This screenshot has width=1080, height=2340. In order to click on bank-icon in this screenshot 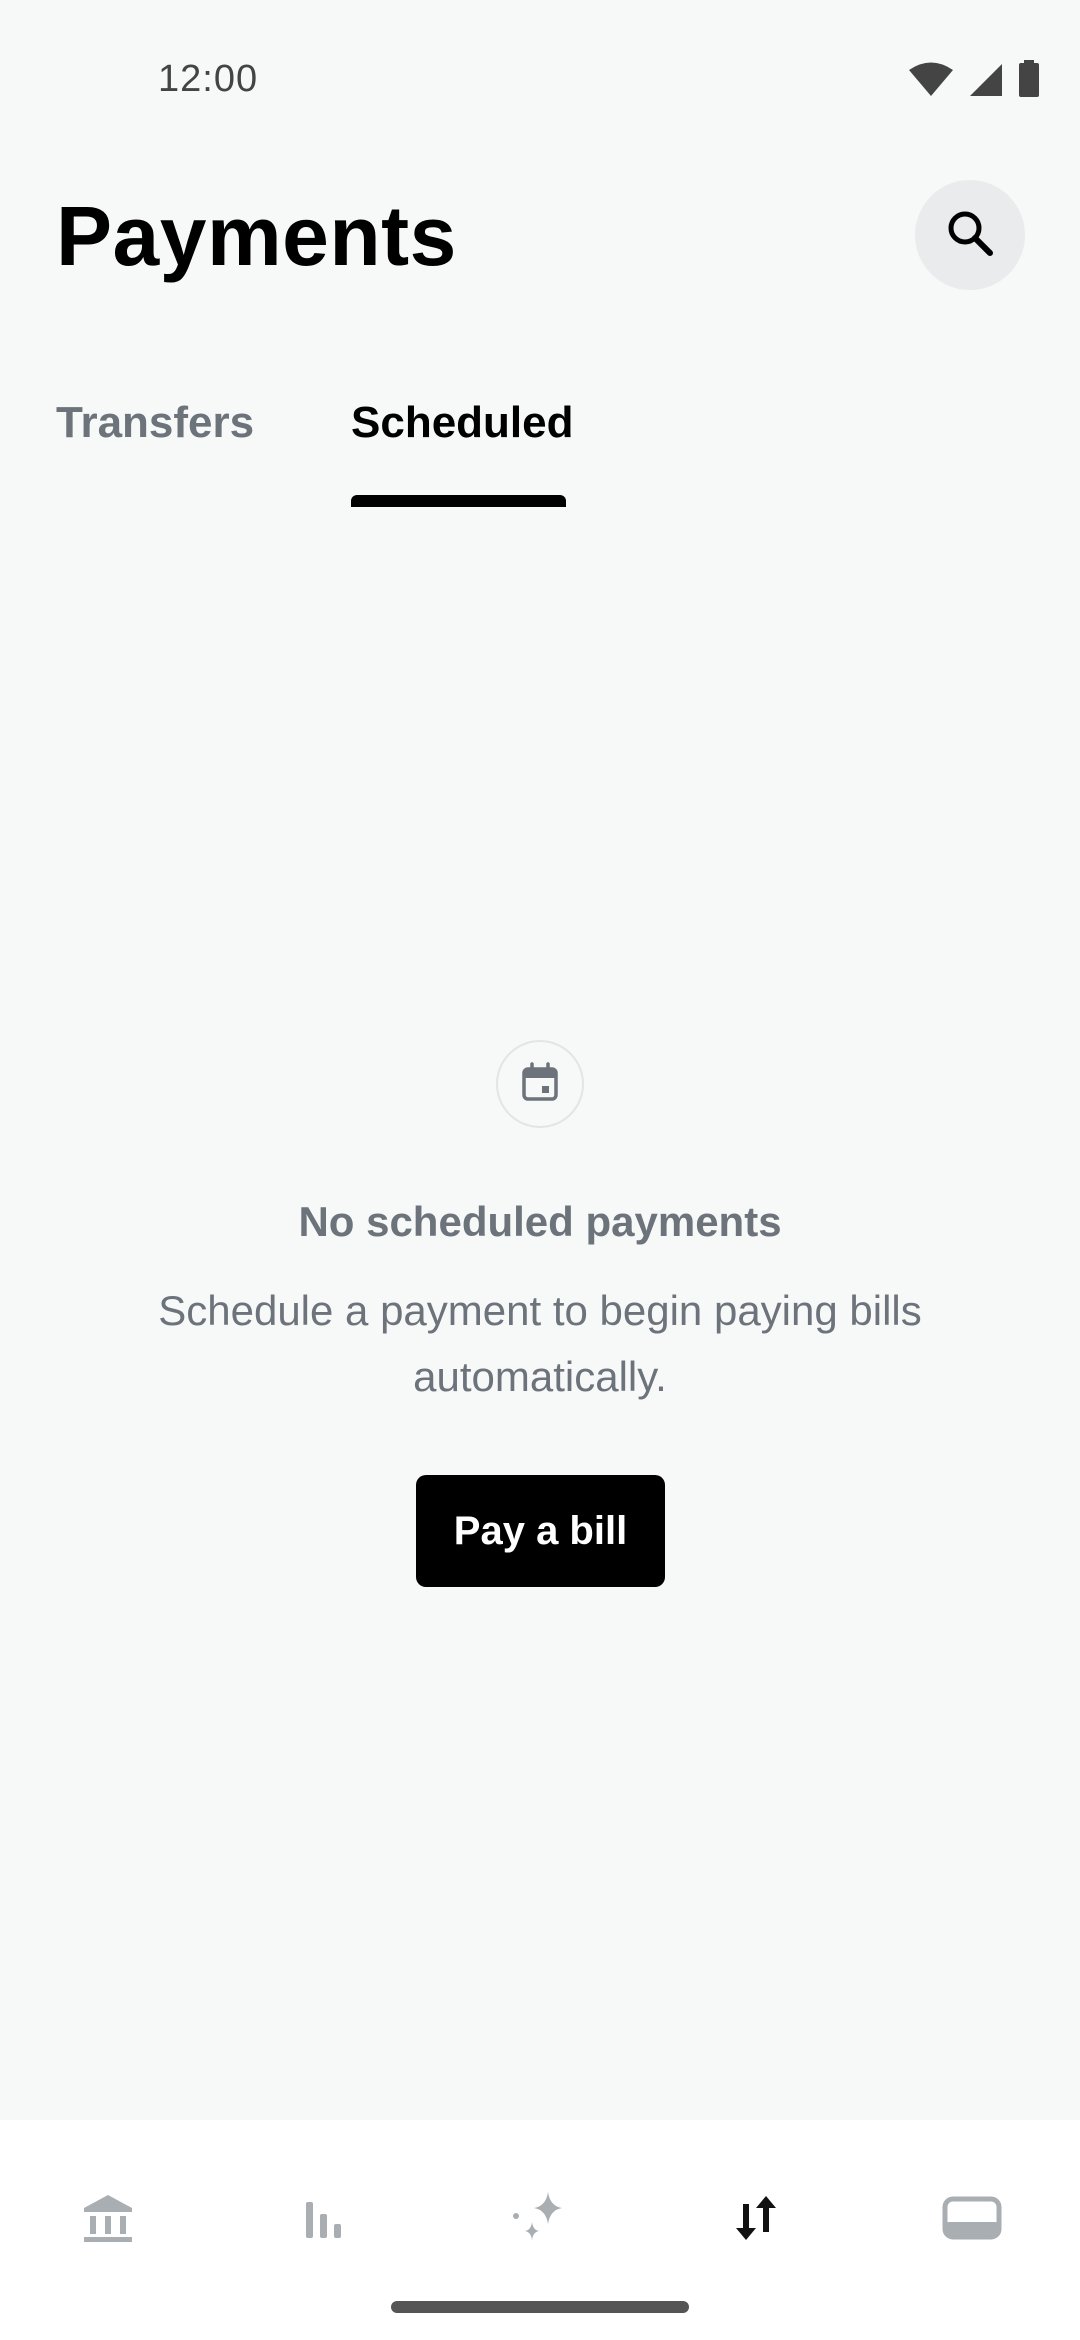, I will do `click(108, 2220)`.